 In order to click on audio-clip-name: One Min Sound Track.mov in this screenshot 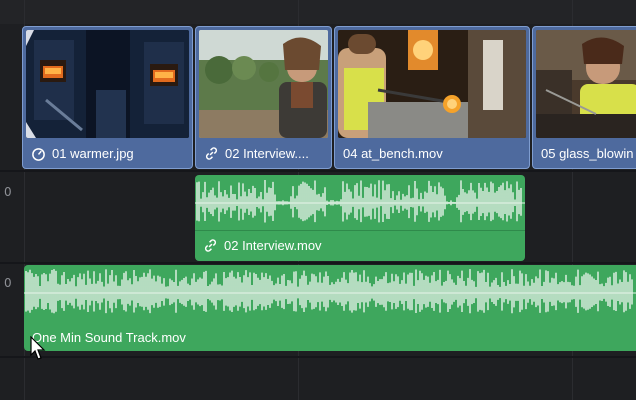, I will do `click(109, 337)`.